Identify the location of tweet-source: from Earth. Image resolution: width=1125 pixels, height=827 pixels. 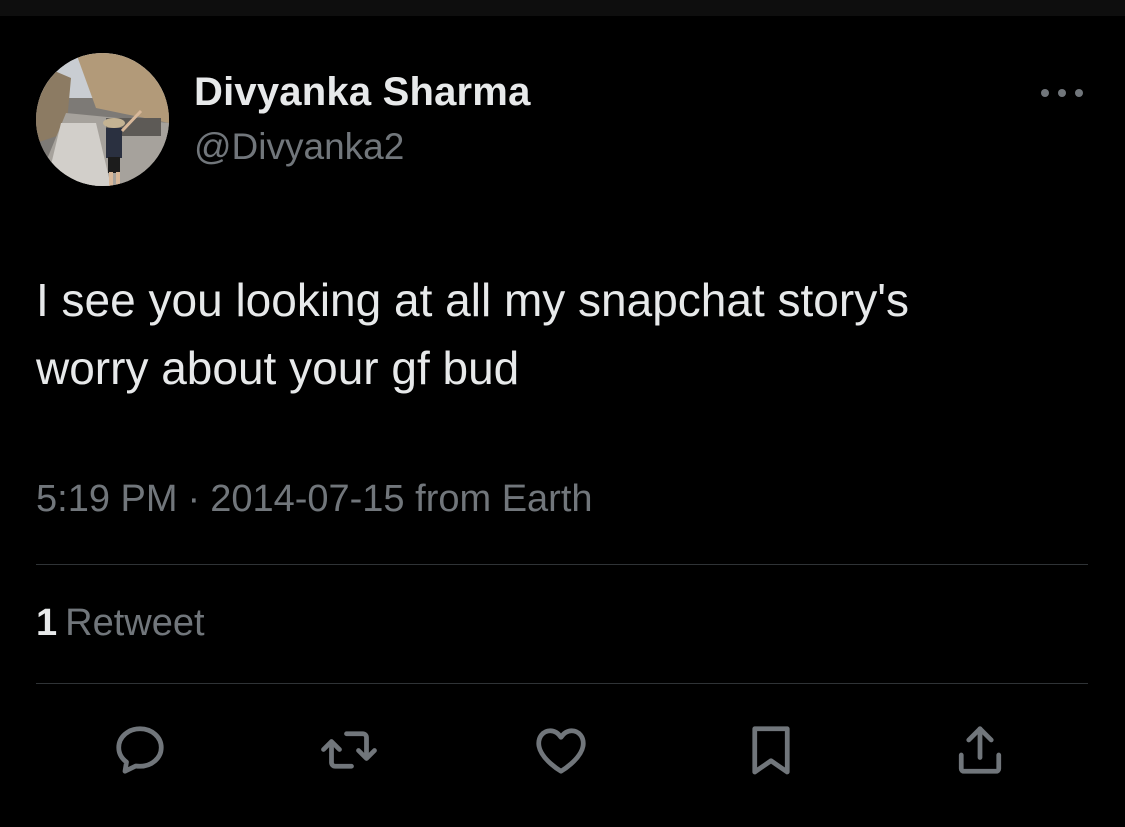
(504, 499).